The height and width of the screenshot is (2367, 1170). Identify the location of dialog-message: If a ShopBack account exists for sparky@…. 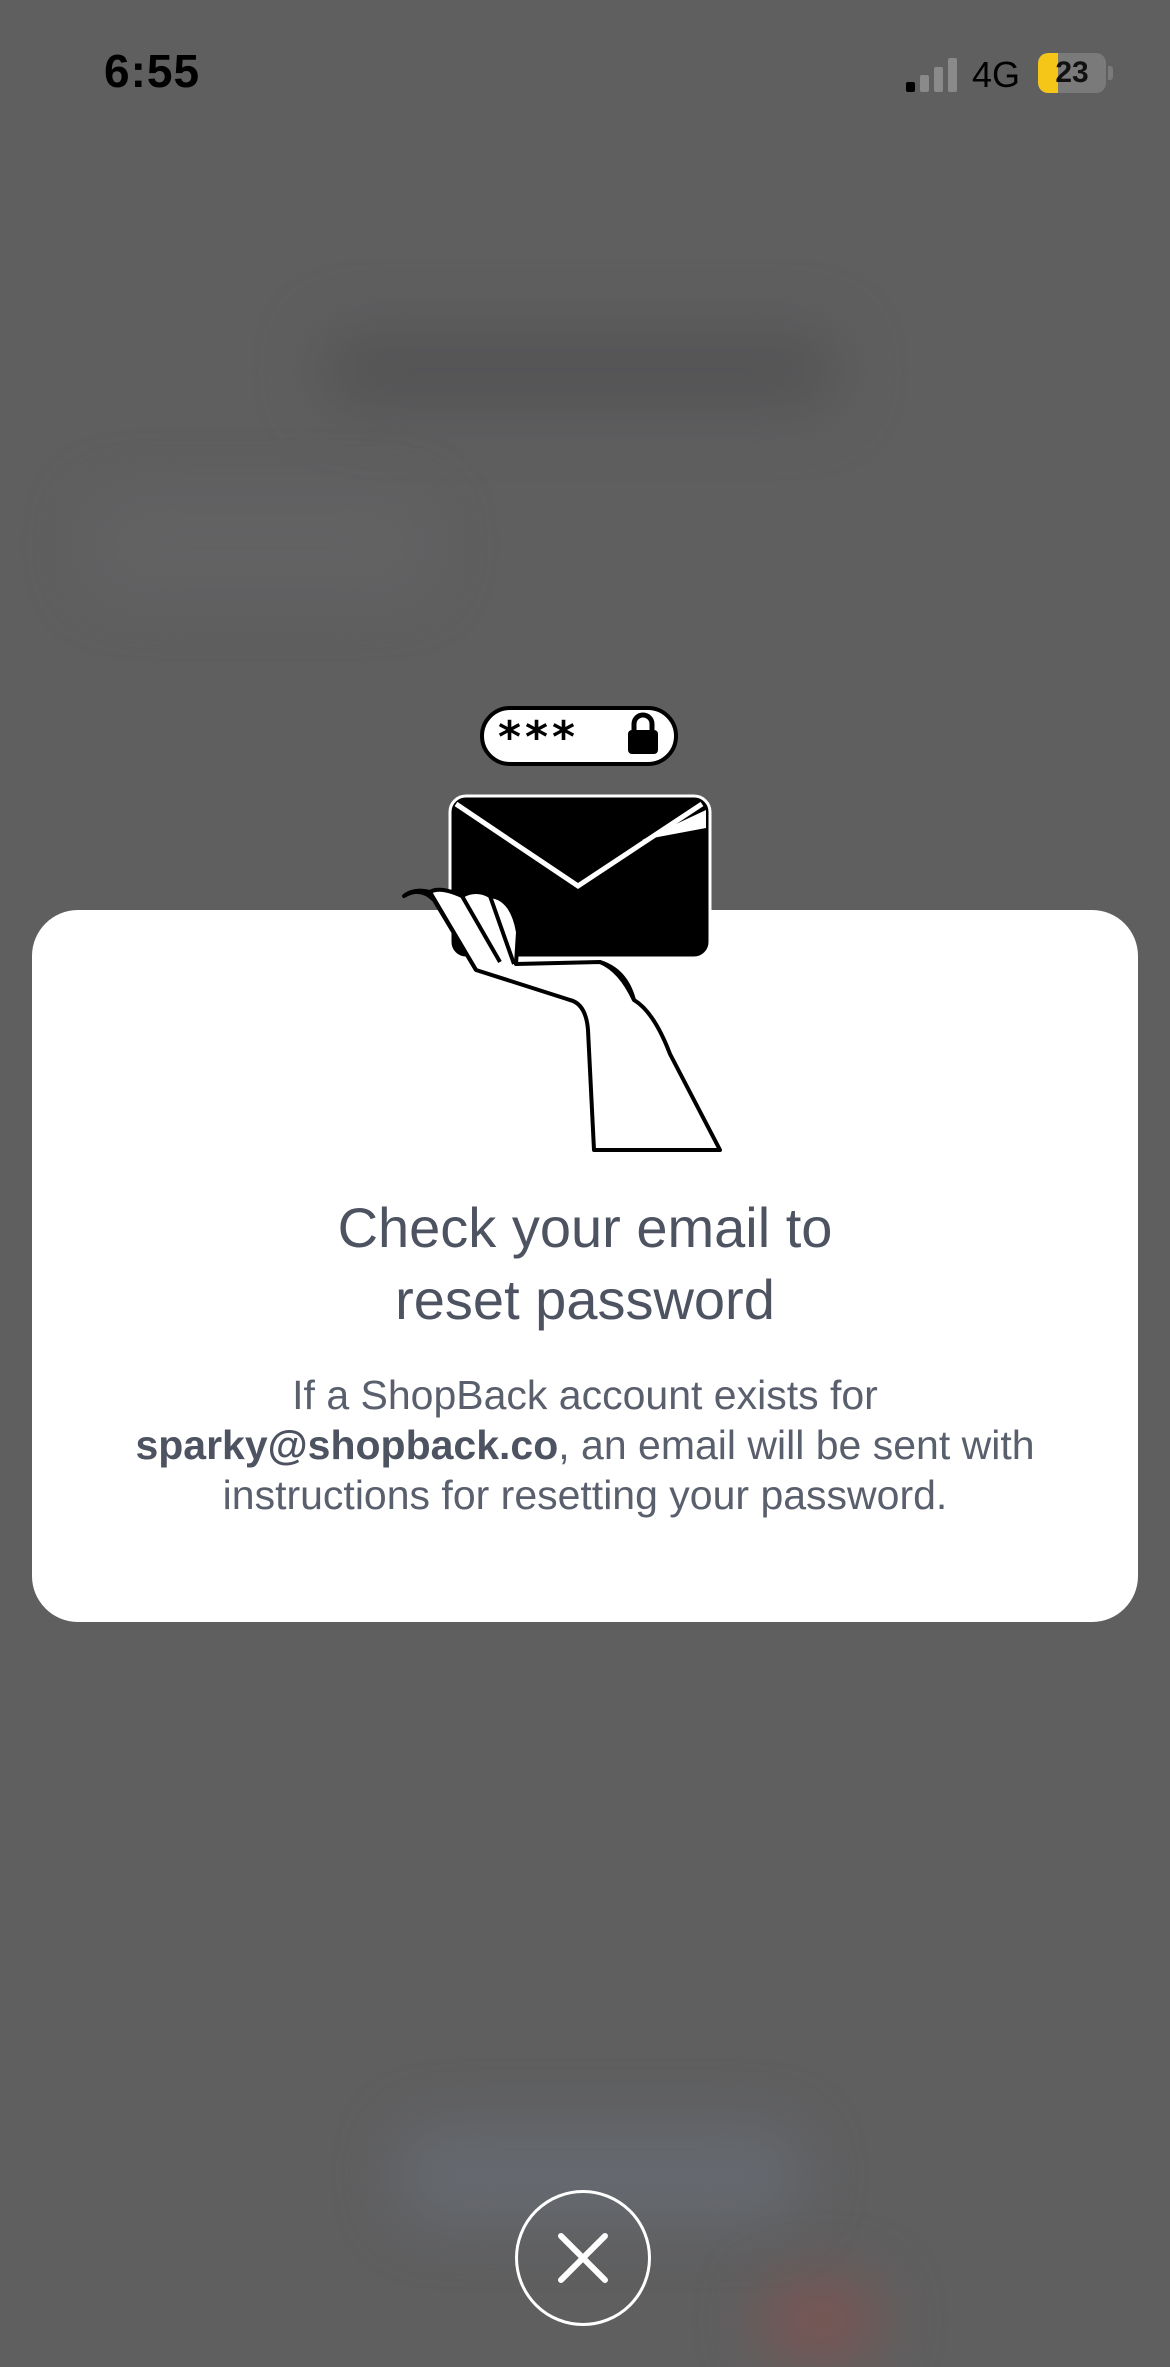
(585, 1445).